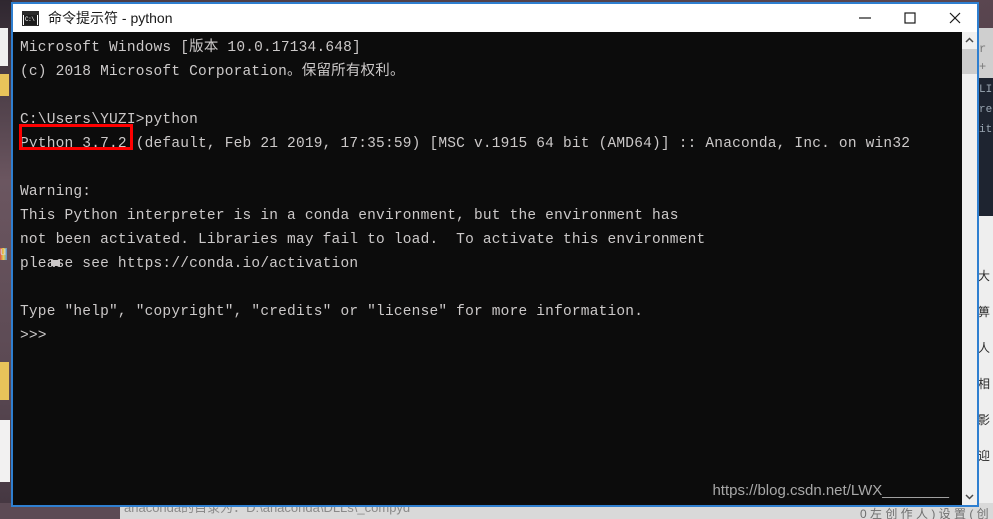 The image size is (993, 519). I want to click on scrollbar-track, so click(969, 281).